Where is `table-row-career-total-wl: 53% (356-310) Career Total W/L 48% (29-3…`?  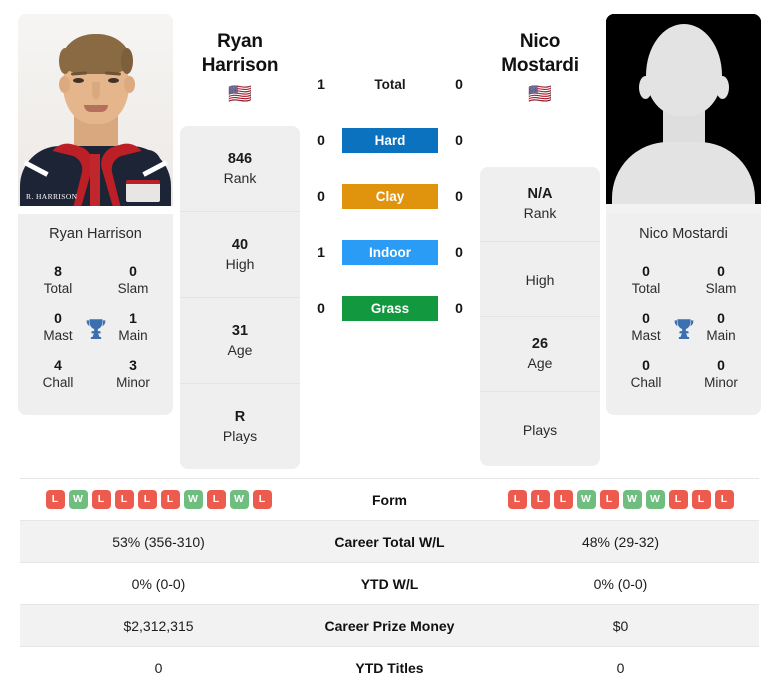
table-row-career-total-wl: 53% (356-310) Career Total W/L 48% (29-3… is located at coordinates (389, 541).